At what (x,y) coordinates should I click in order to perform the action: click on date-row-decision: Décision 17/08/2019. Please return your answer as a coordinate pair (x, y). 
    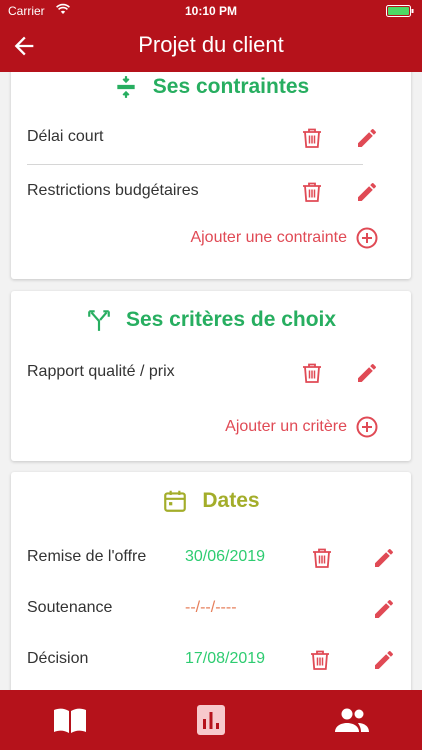
    Looking at the image, I should click on (211, 660).